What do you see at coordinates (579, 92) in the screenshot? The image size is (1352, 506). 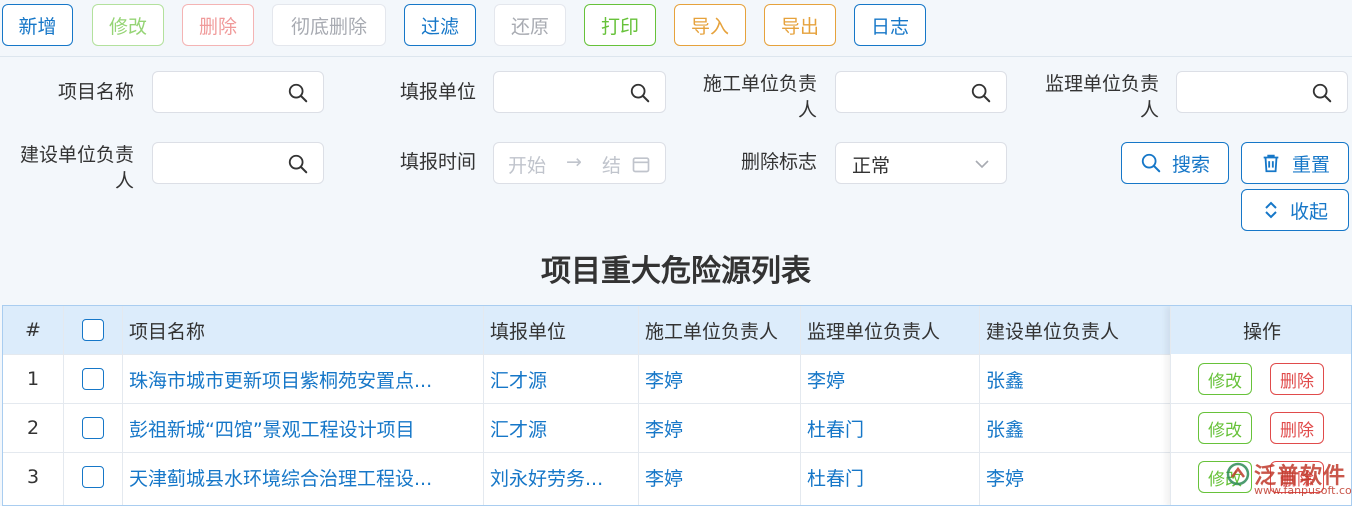 I see `report-unit-input` at bounding box center [579, 92].